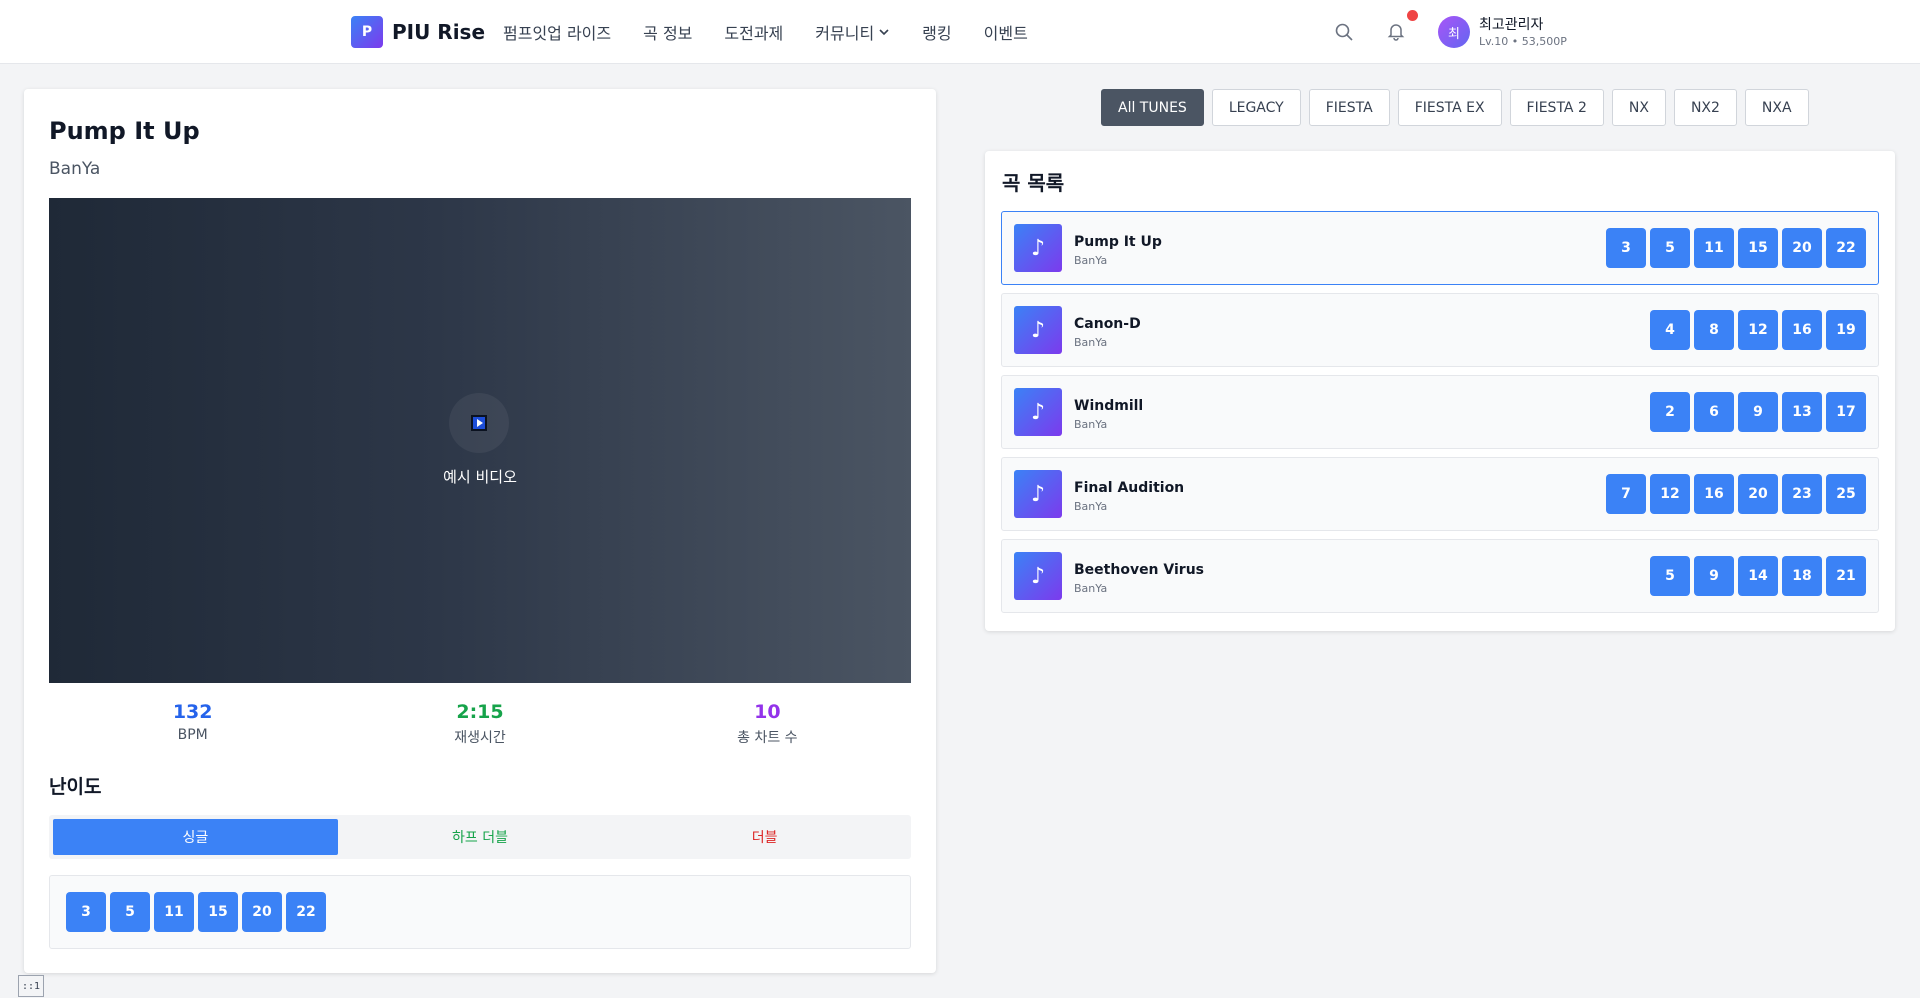  I want to click on nav-item-home: 펌프잇업 라이즈, so click(557, 32).